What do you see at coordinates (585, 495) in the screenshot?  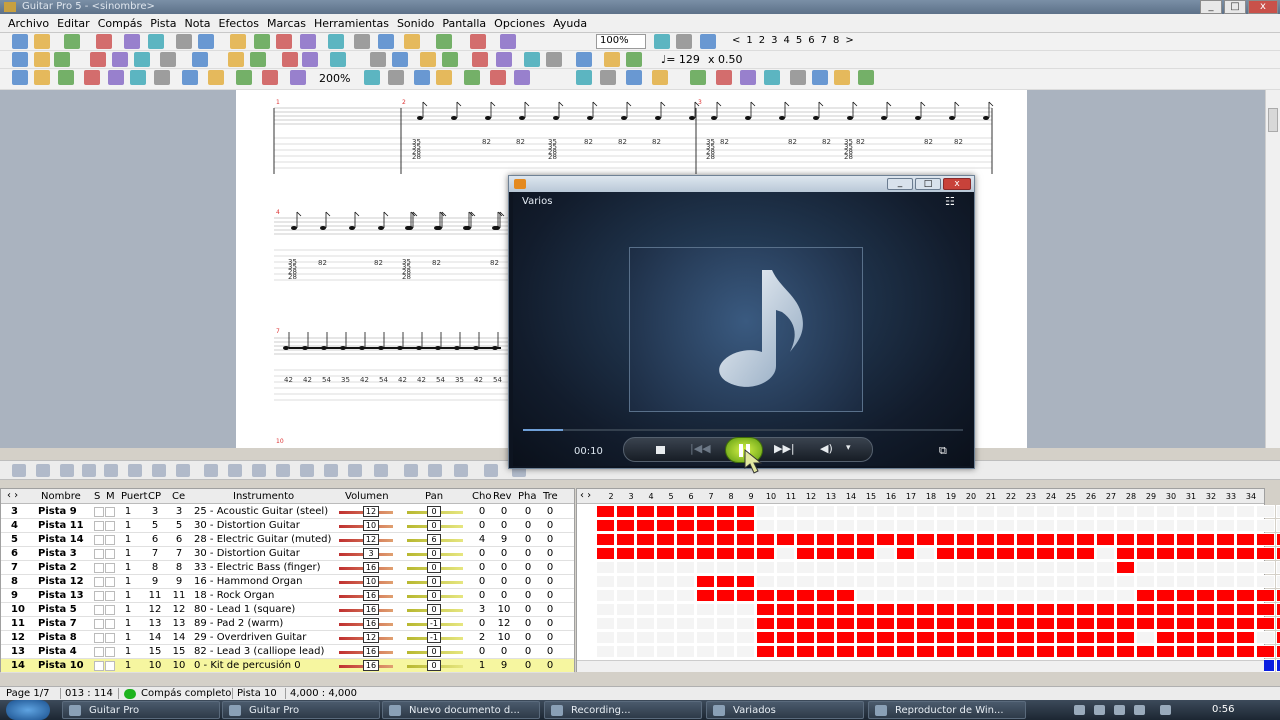 I see `grid-header-nav: ‹ ›` at bounding box center [585, 495].